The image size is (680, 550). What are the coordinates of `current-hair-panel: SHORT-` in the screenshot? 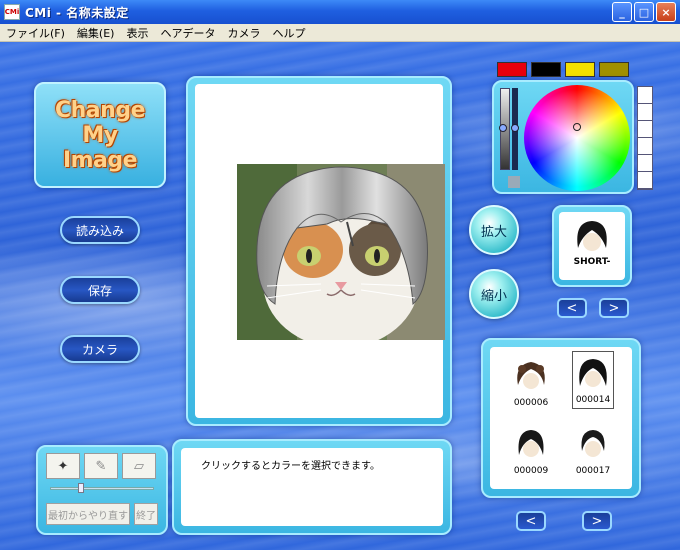 It's located at (592, 246).